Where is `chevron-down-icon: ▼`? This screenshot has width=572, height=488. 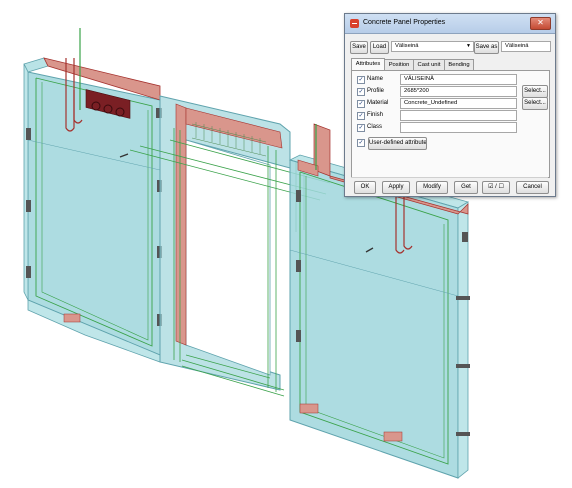
chevron-down-icon: ▼ is located at coordinates (468, 46).